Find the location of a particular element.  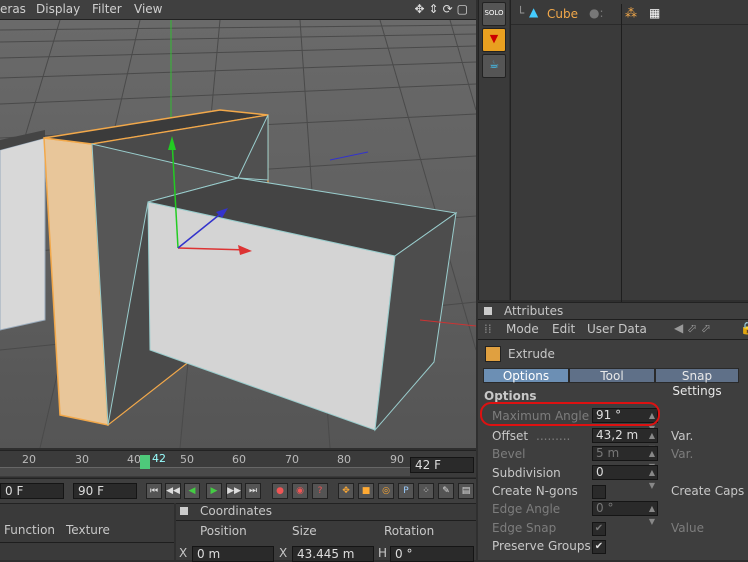

scale-key-icon: ■ is located at coordinates (366, 491).